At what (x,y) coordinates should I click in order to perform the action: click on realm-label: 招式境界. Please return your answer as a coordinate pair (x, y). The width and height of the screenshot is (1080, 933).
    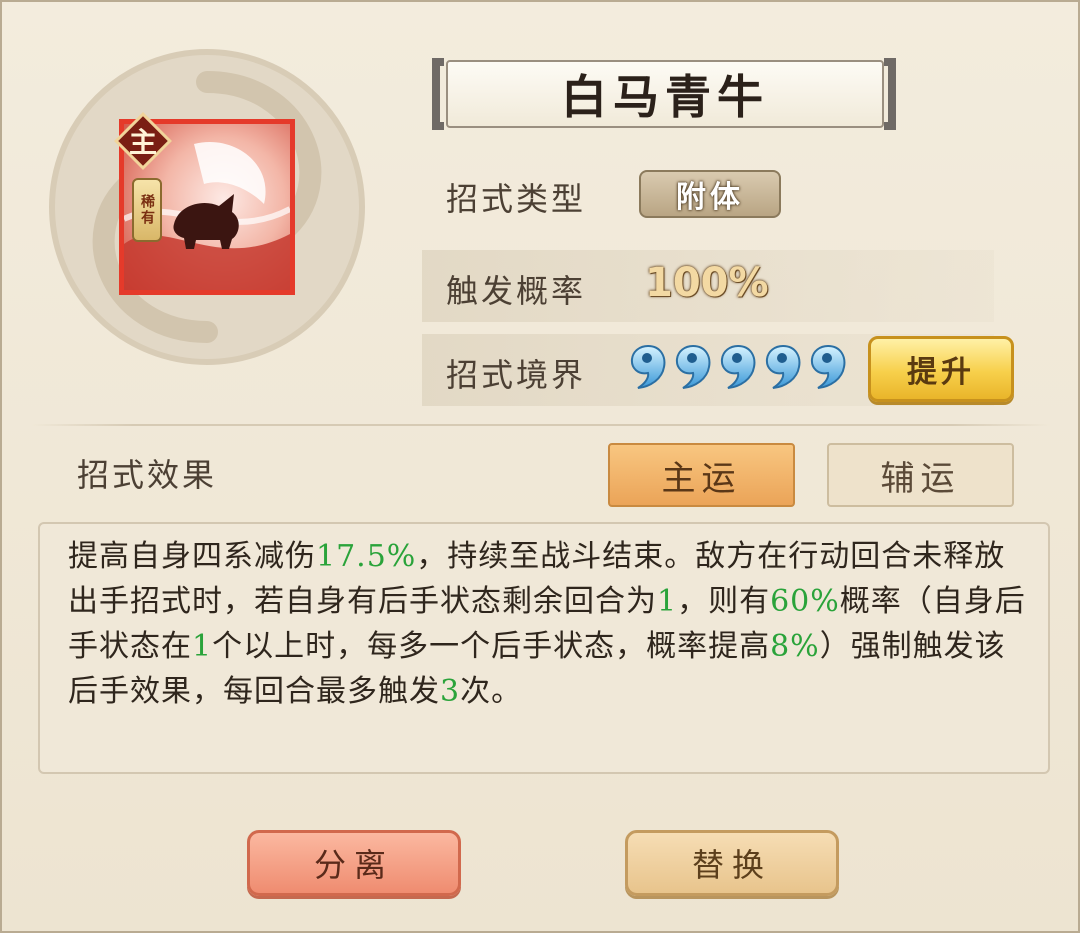
    Looking at the image, I should click on (516, 375).